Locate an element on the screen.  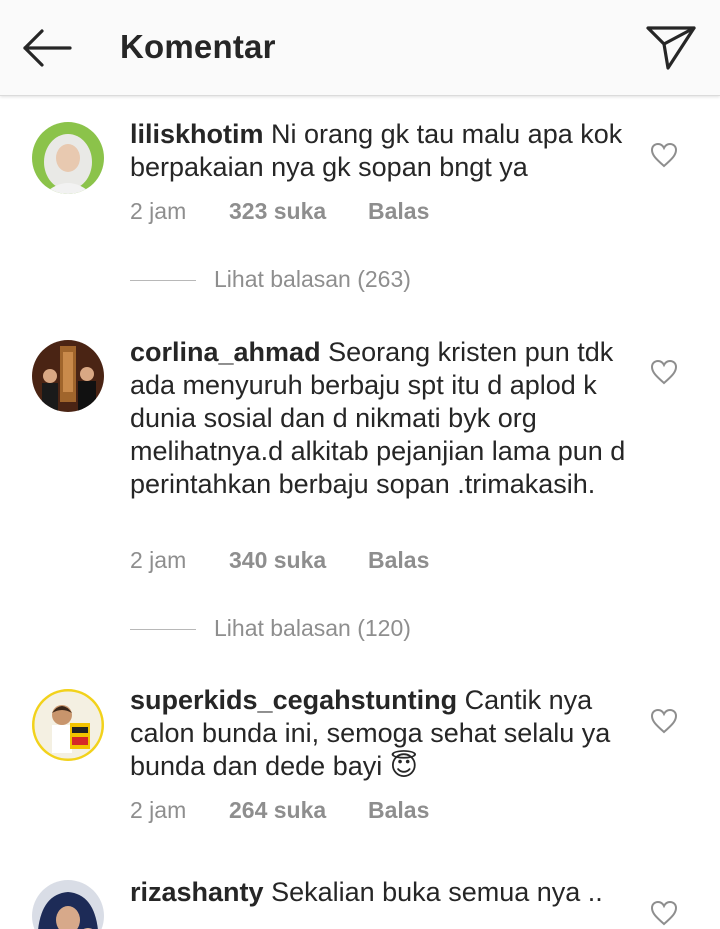
view-replies-label: Lihat balasan (120) is located at coordinates (312, 628).